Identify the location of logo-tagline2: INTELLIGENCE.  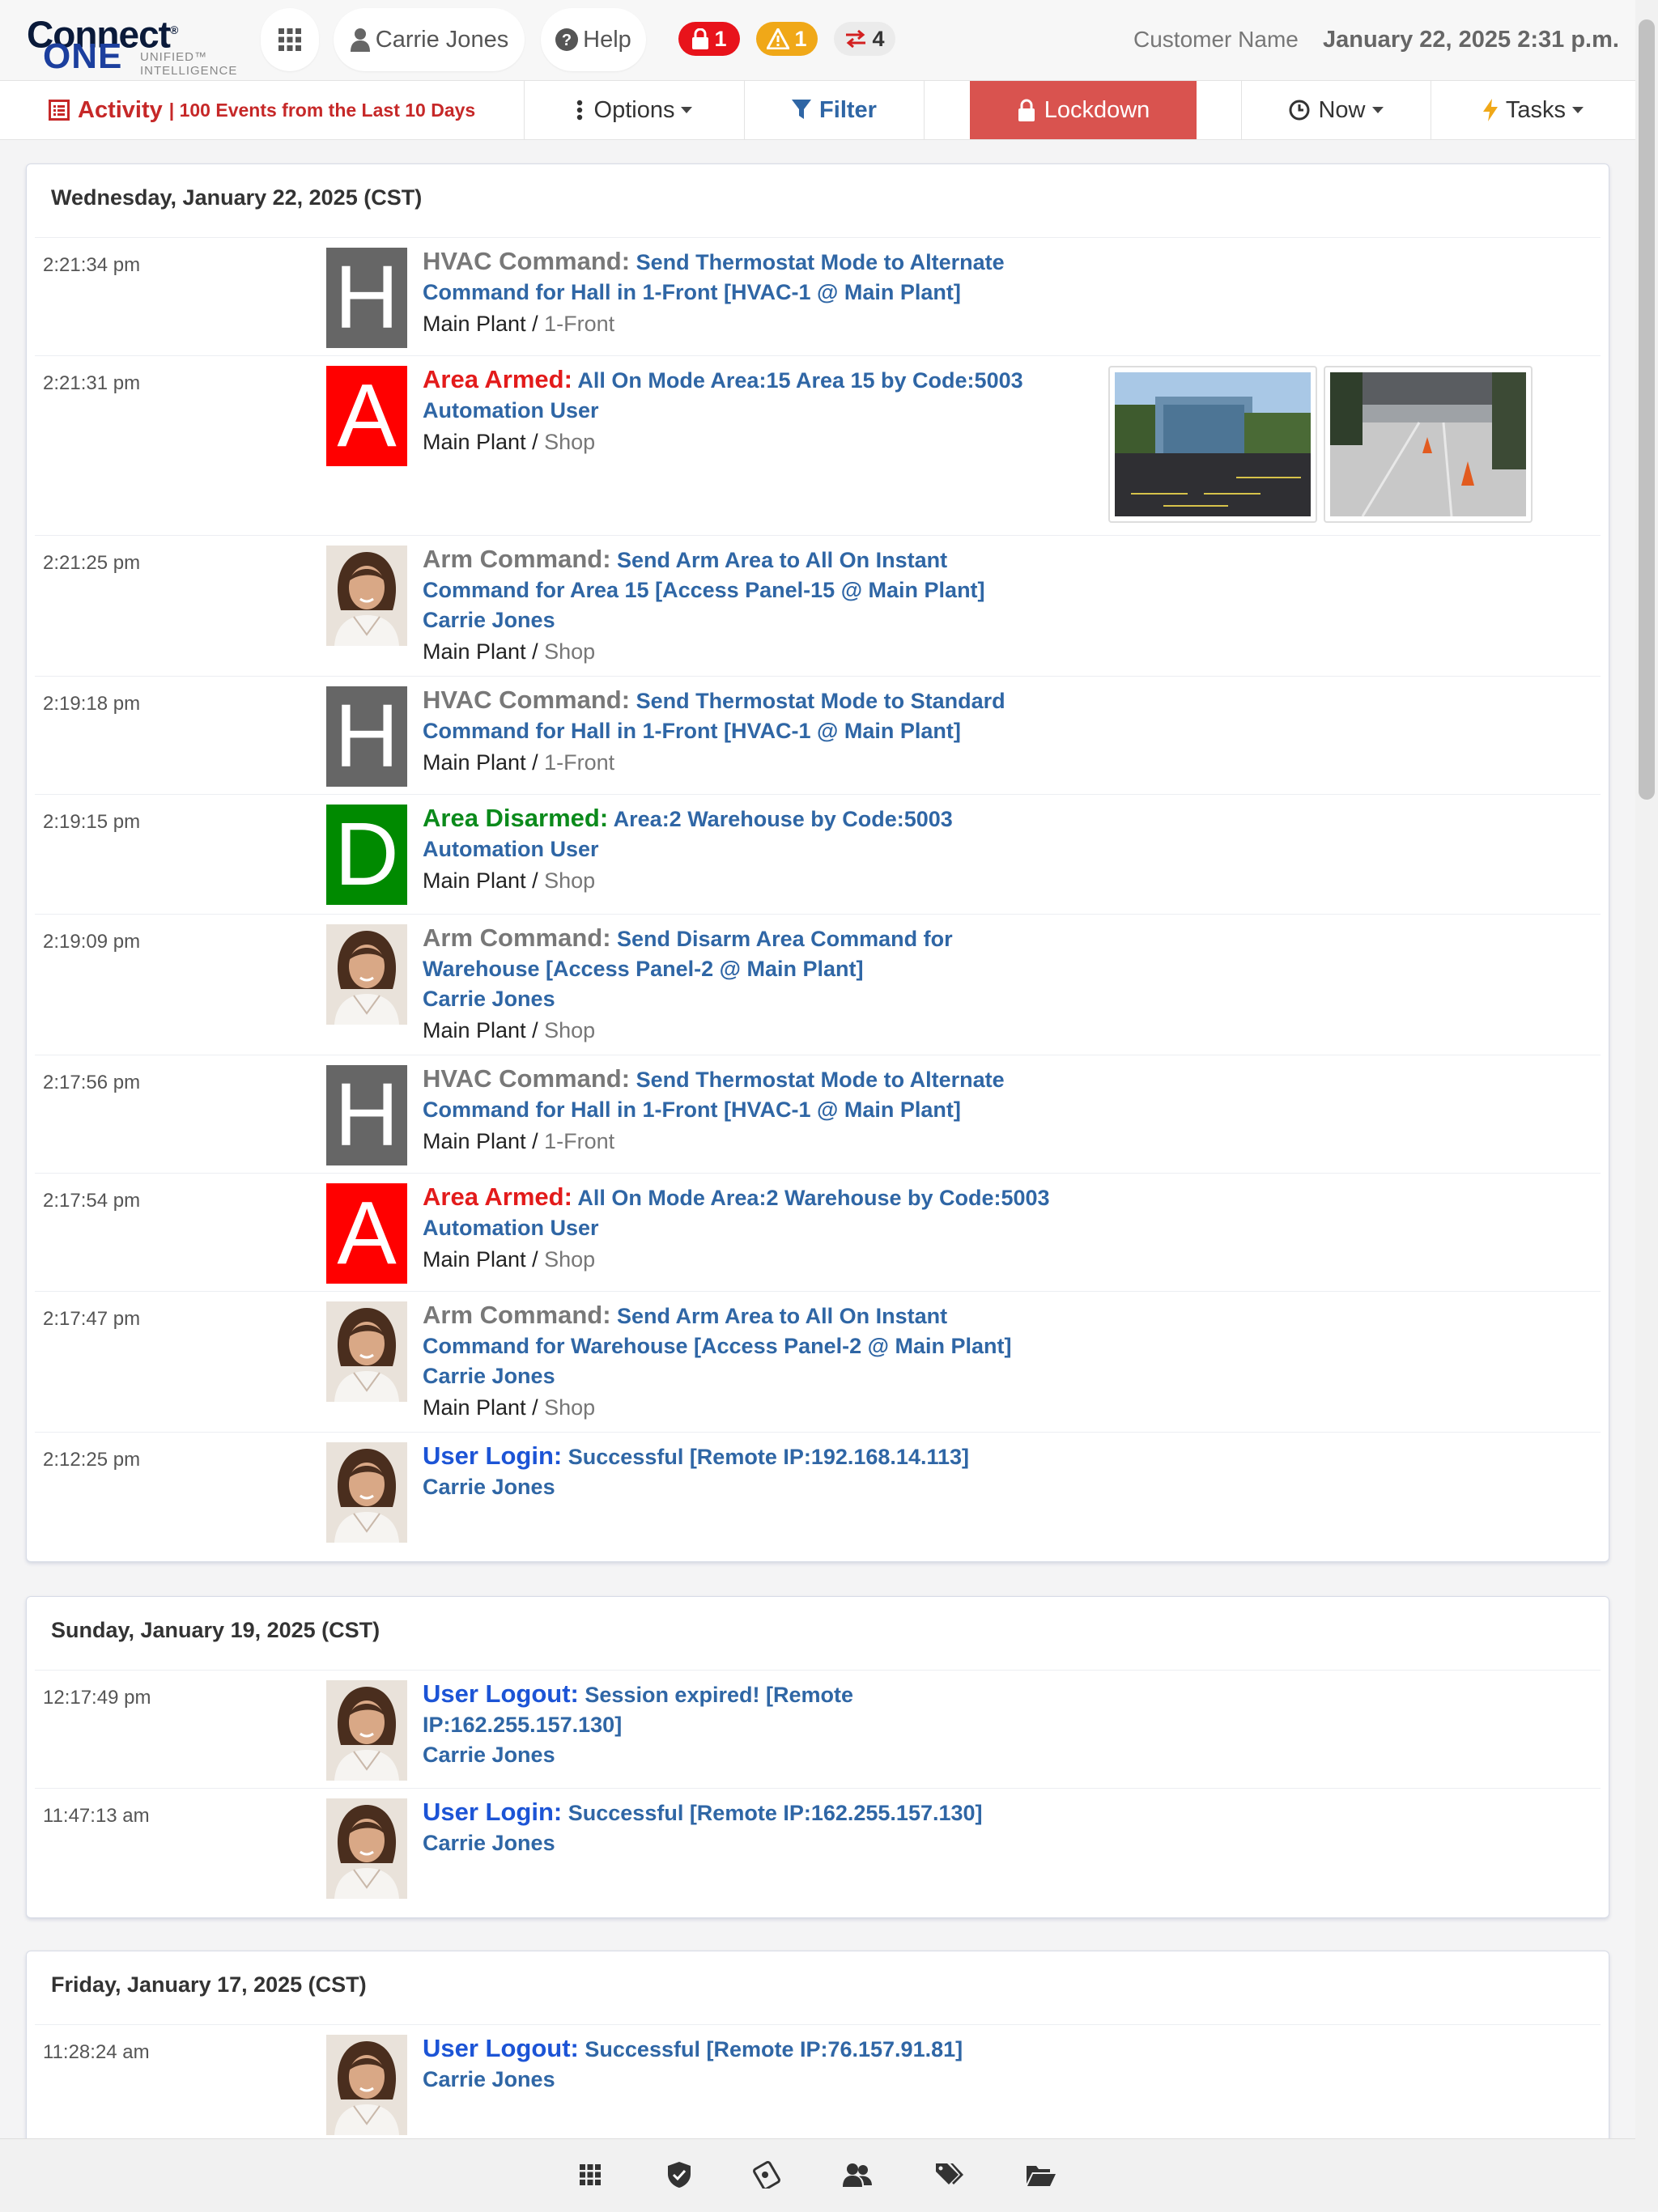
(189, 71).